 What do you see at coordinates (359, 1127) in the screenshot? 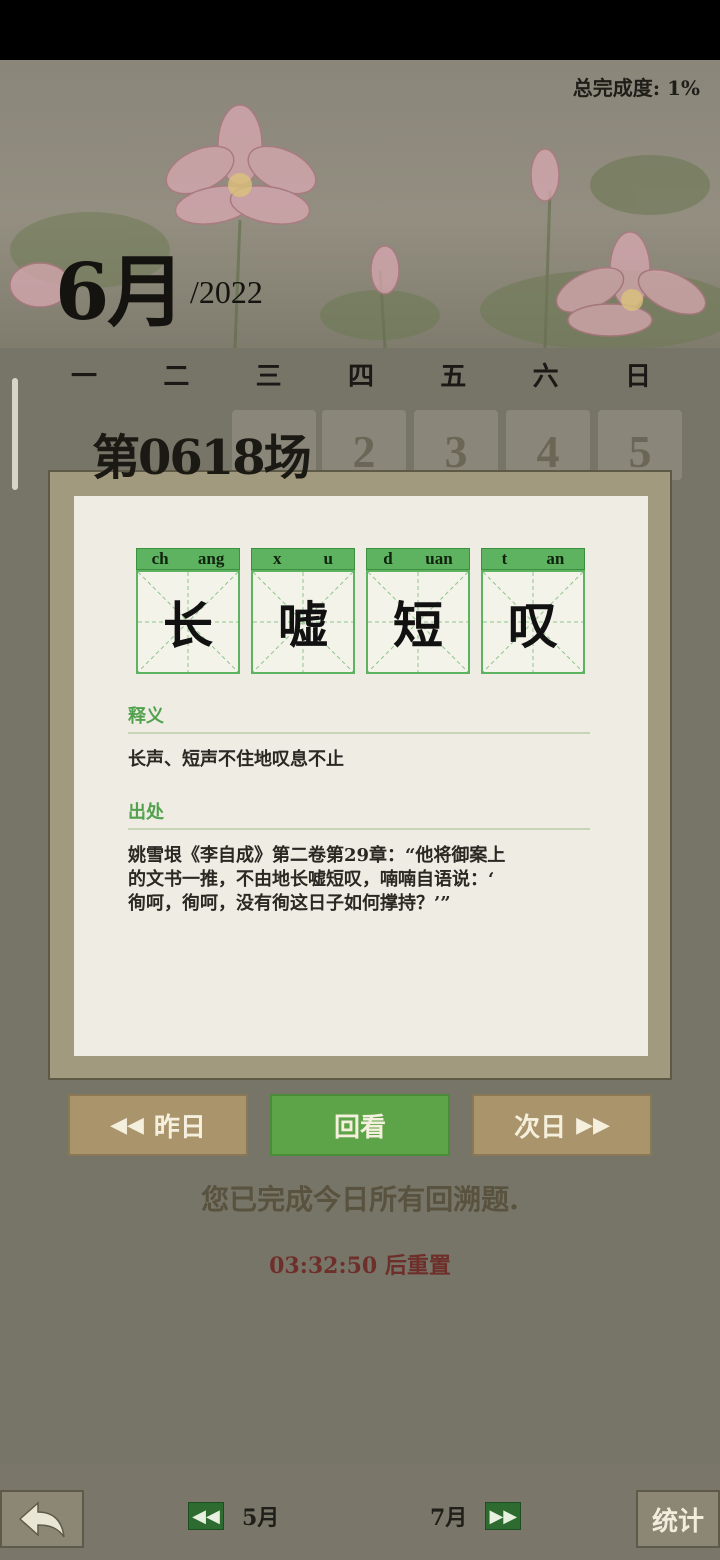
I see `review-label: 回看` at bounding box center [359, 1127].